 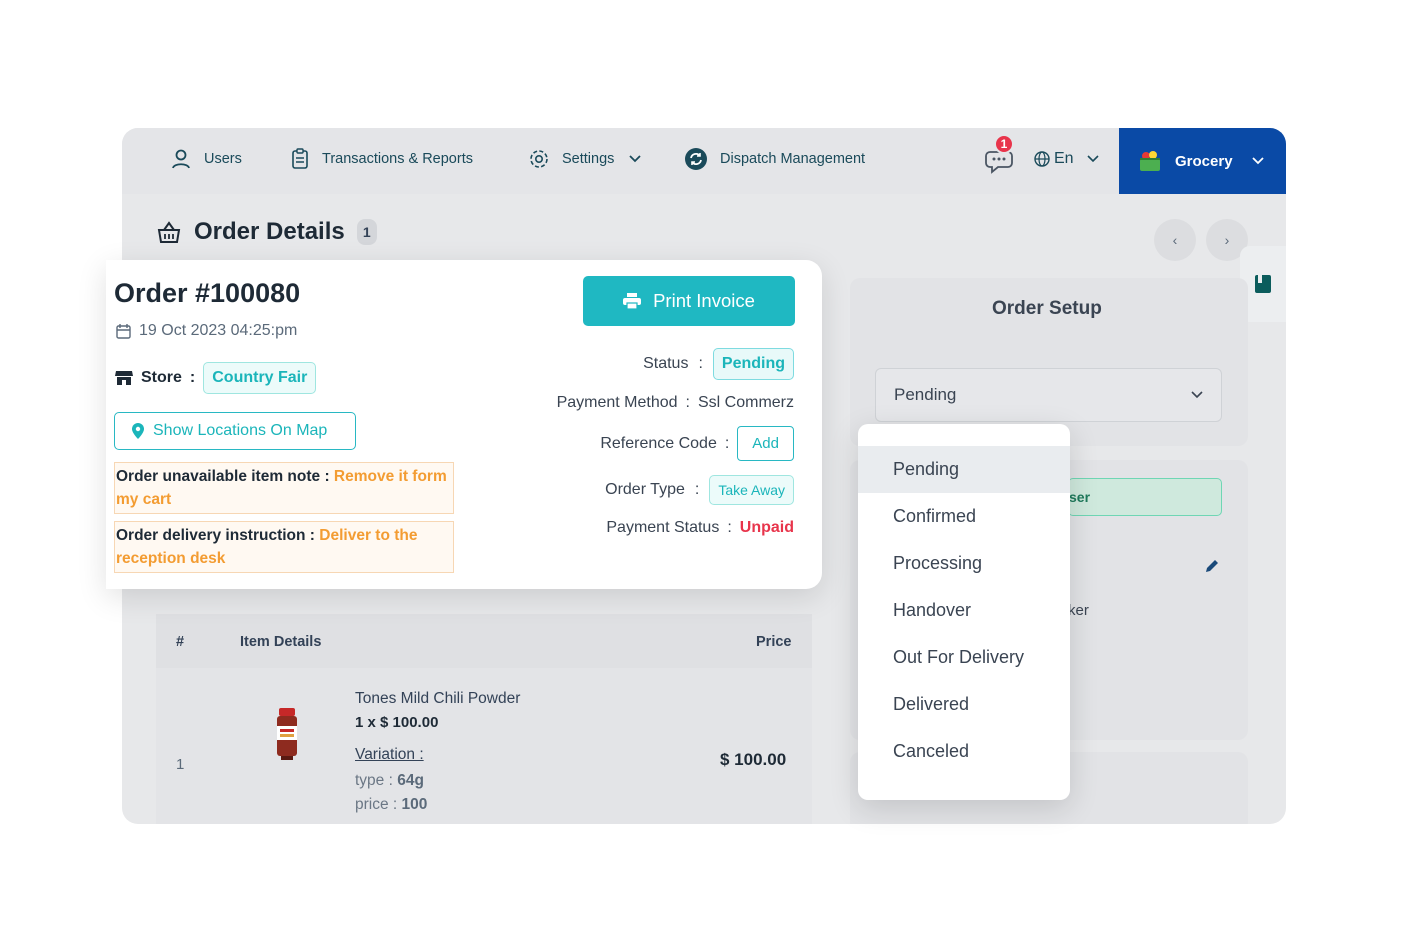 I want to click on item-type-label: type :, so click(x=374, y=780).